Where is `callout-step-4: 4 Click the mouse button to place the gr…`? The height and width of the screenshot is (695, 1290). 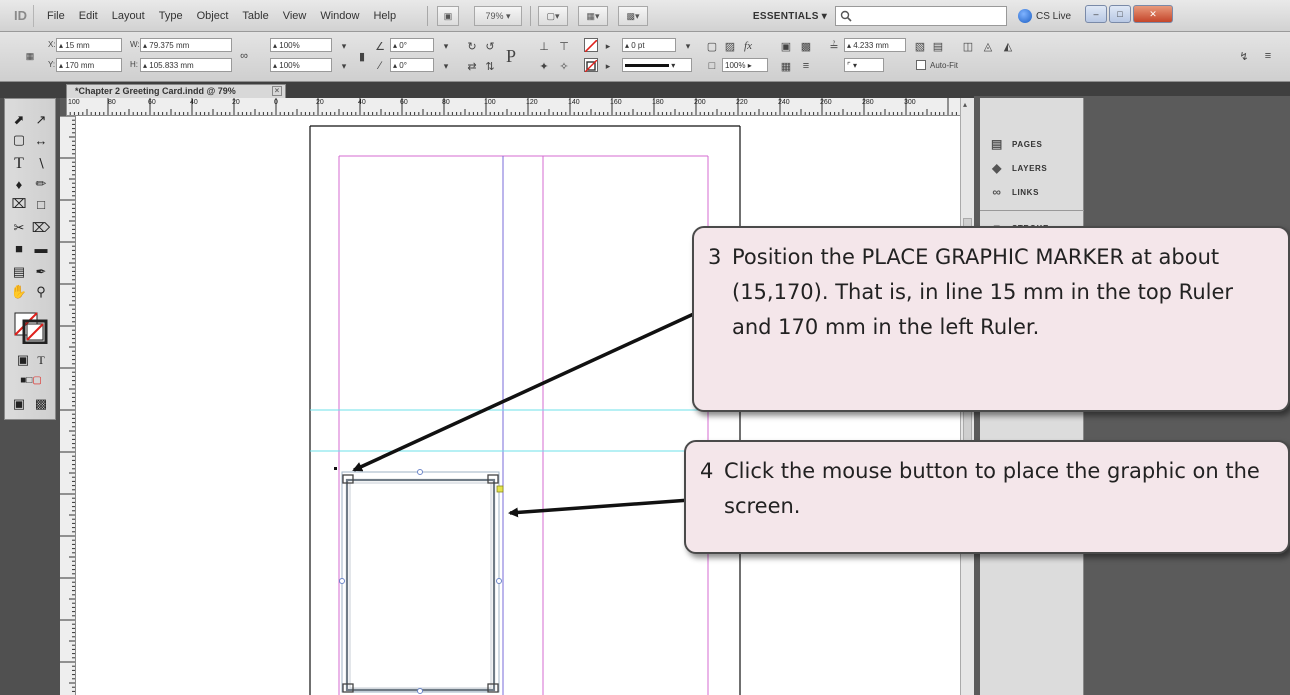 callout-step-4: 4 Click the mouse button to place the gr… is located at coordinates (987, 497).